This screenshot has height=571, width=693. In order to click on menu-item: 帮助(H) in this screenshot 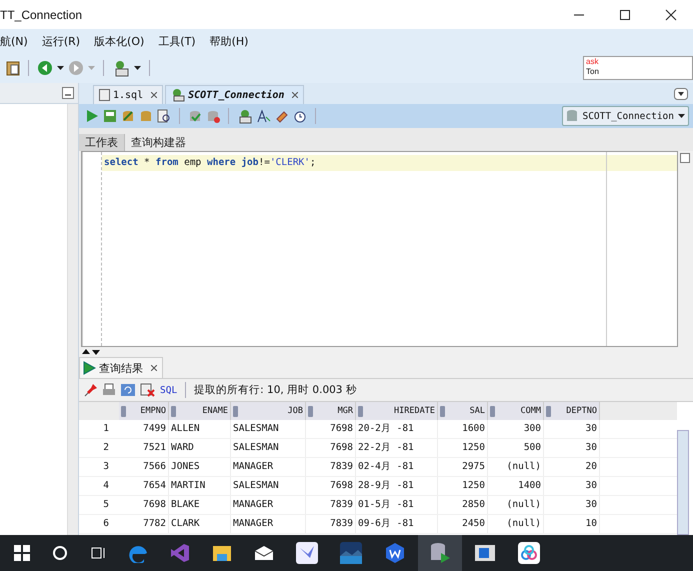, I will do `click(229, 41)`.